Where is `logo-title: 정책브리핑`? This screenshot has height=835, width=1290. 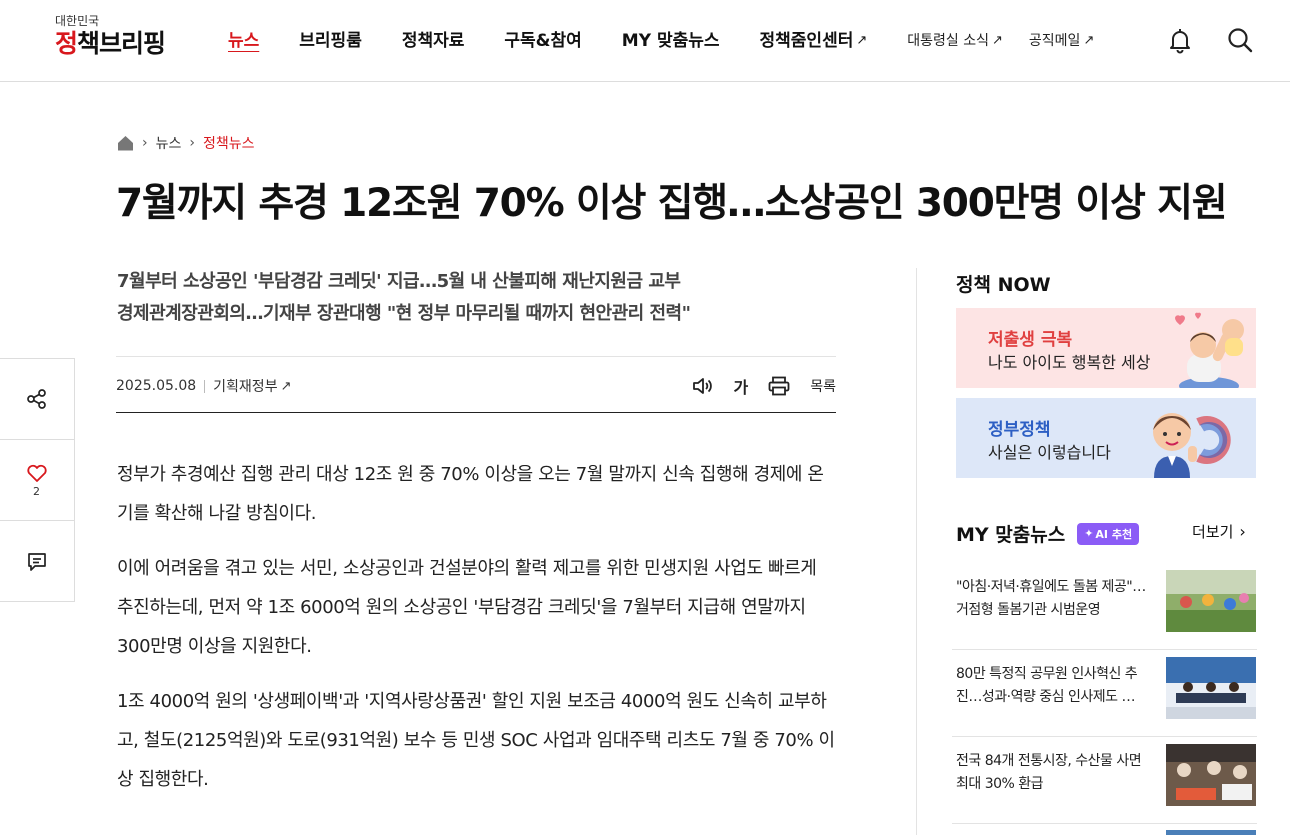 logo-title: 정책브리핑 is located at coordinates (110, 43).